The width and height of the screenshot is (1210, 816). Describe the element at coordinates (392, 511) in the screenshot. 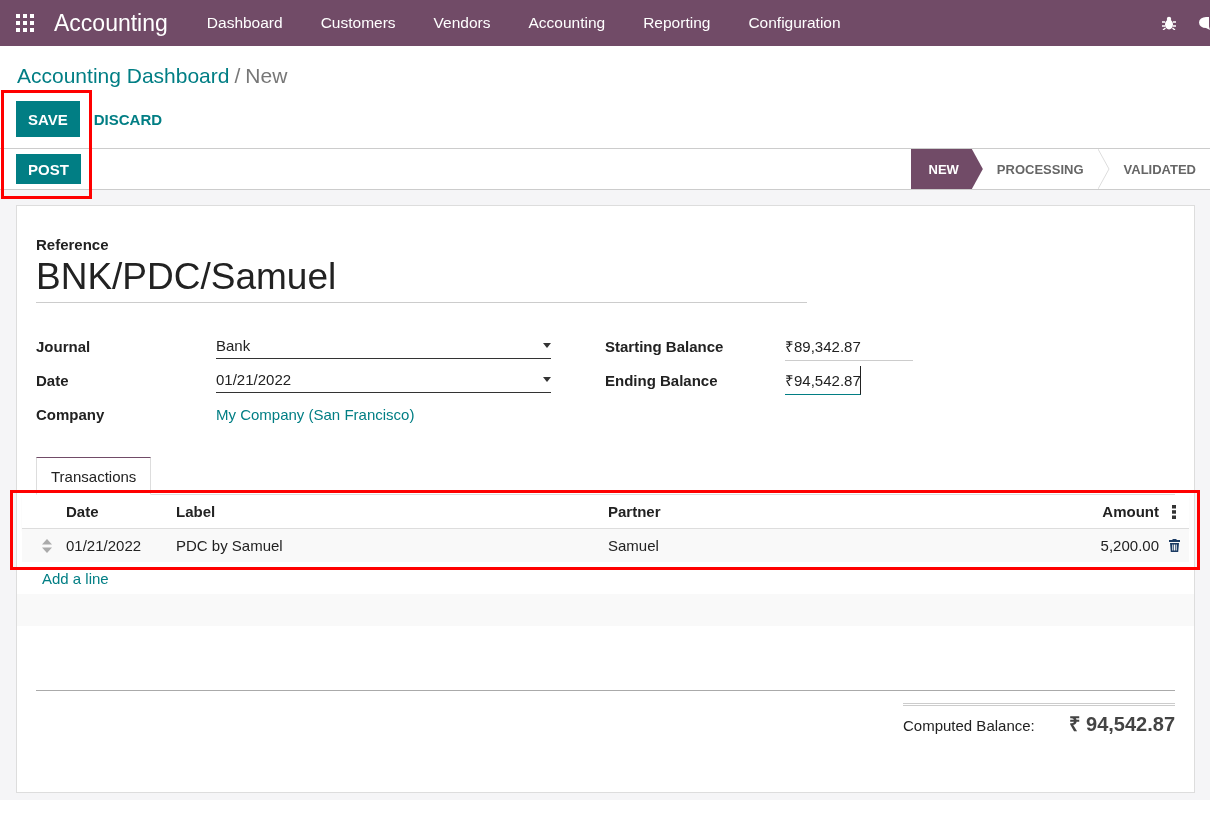

I see `column-header: Label` at that location.